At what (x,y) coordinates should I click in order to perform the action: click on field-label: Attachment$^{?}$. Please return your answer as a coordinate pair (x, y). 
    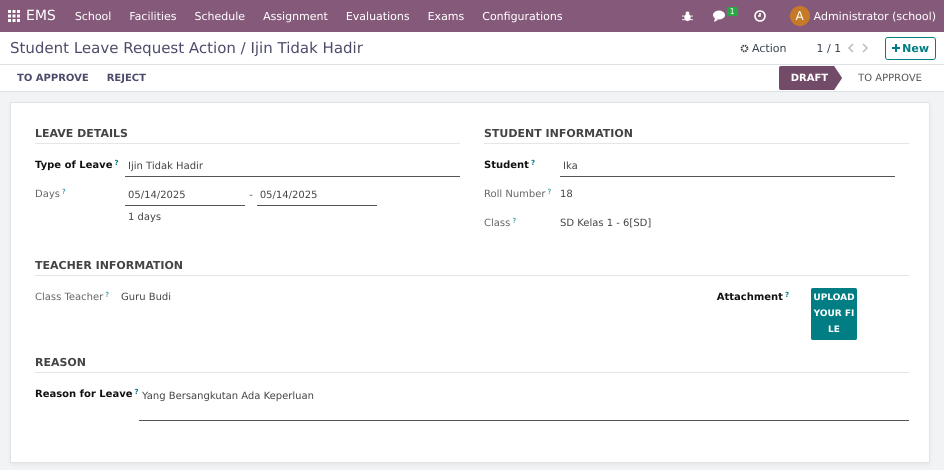
    Looking at the image, I should click on (752, 296).